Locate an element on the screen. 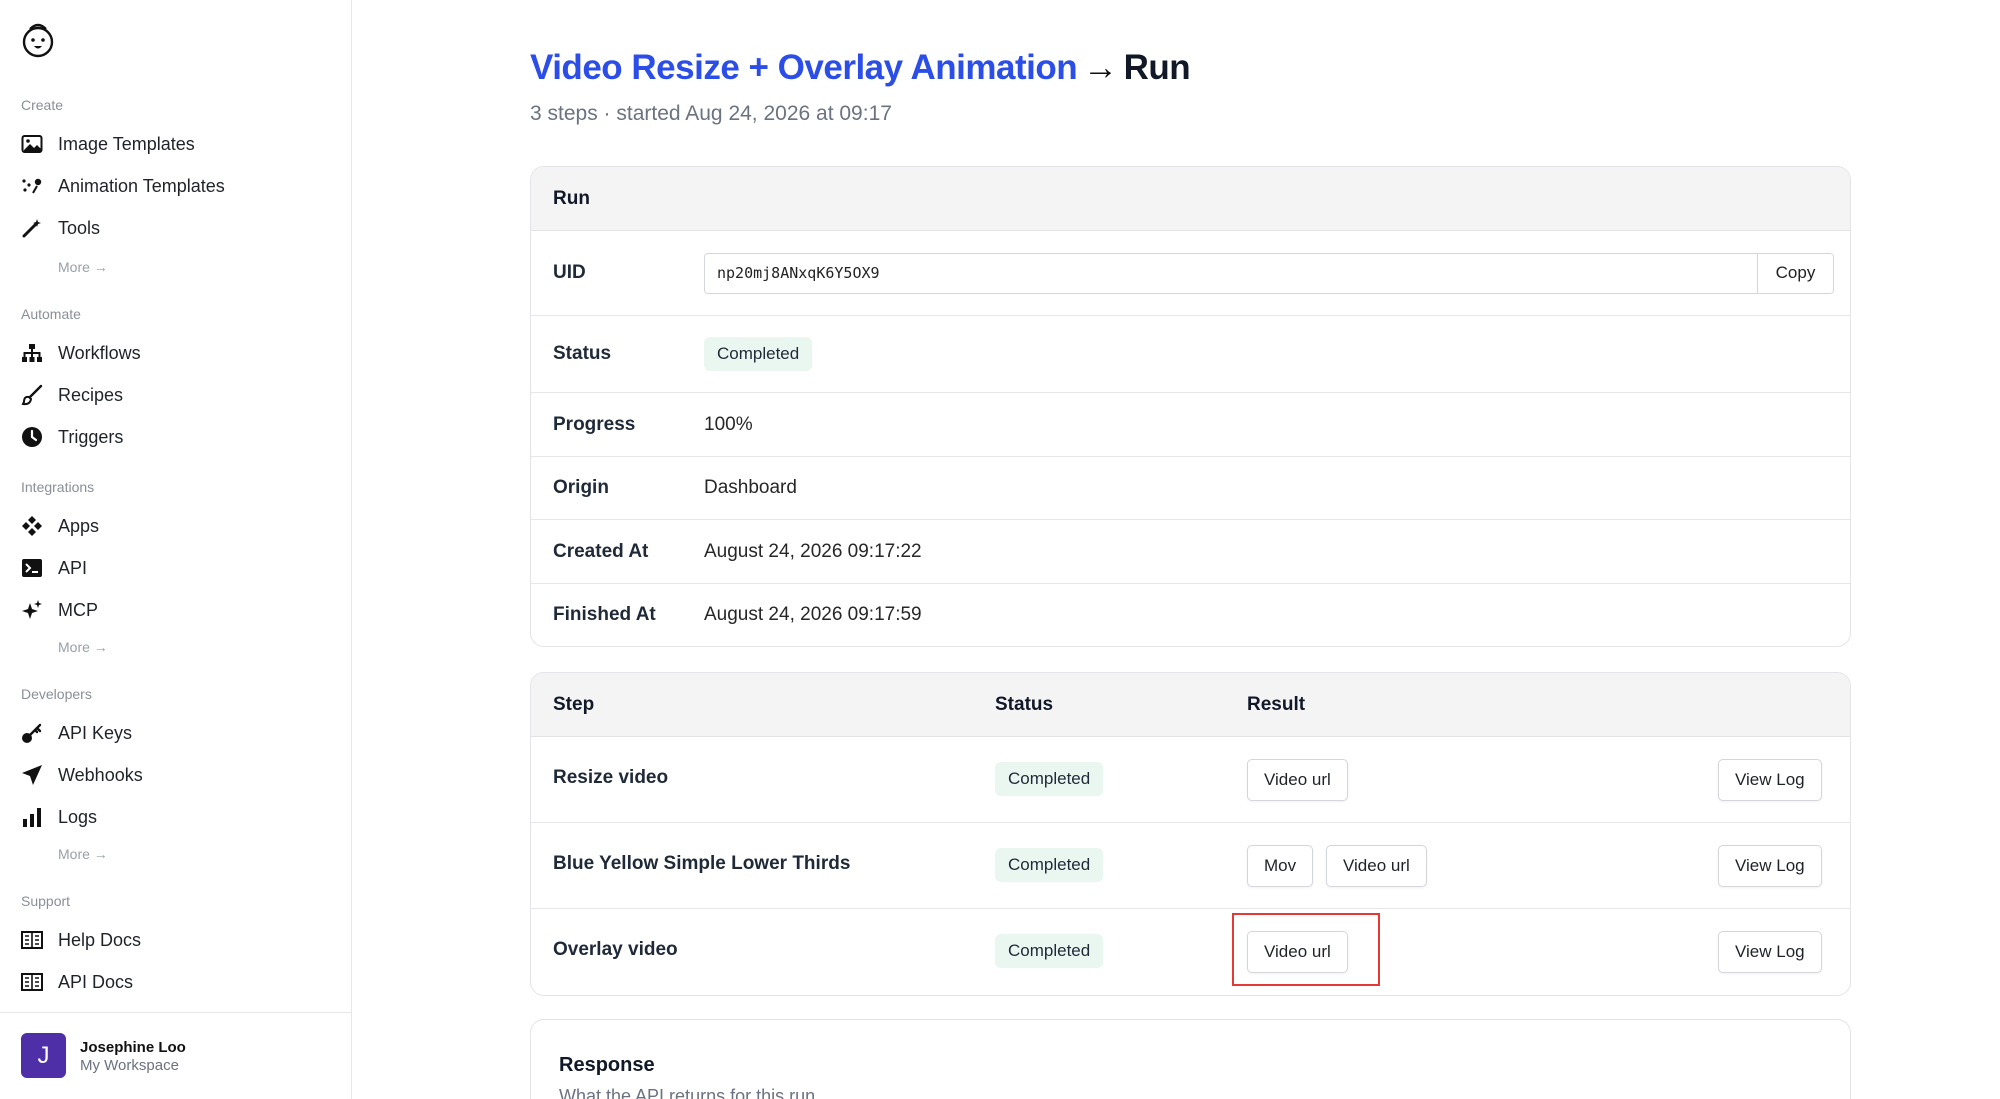 The width and height of the screenshot is (2000, 1099). page-name: Run is located at coordinates (1157, 67).